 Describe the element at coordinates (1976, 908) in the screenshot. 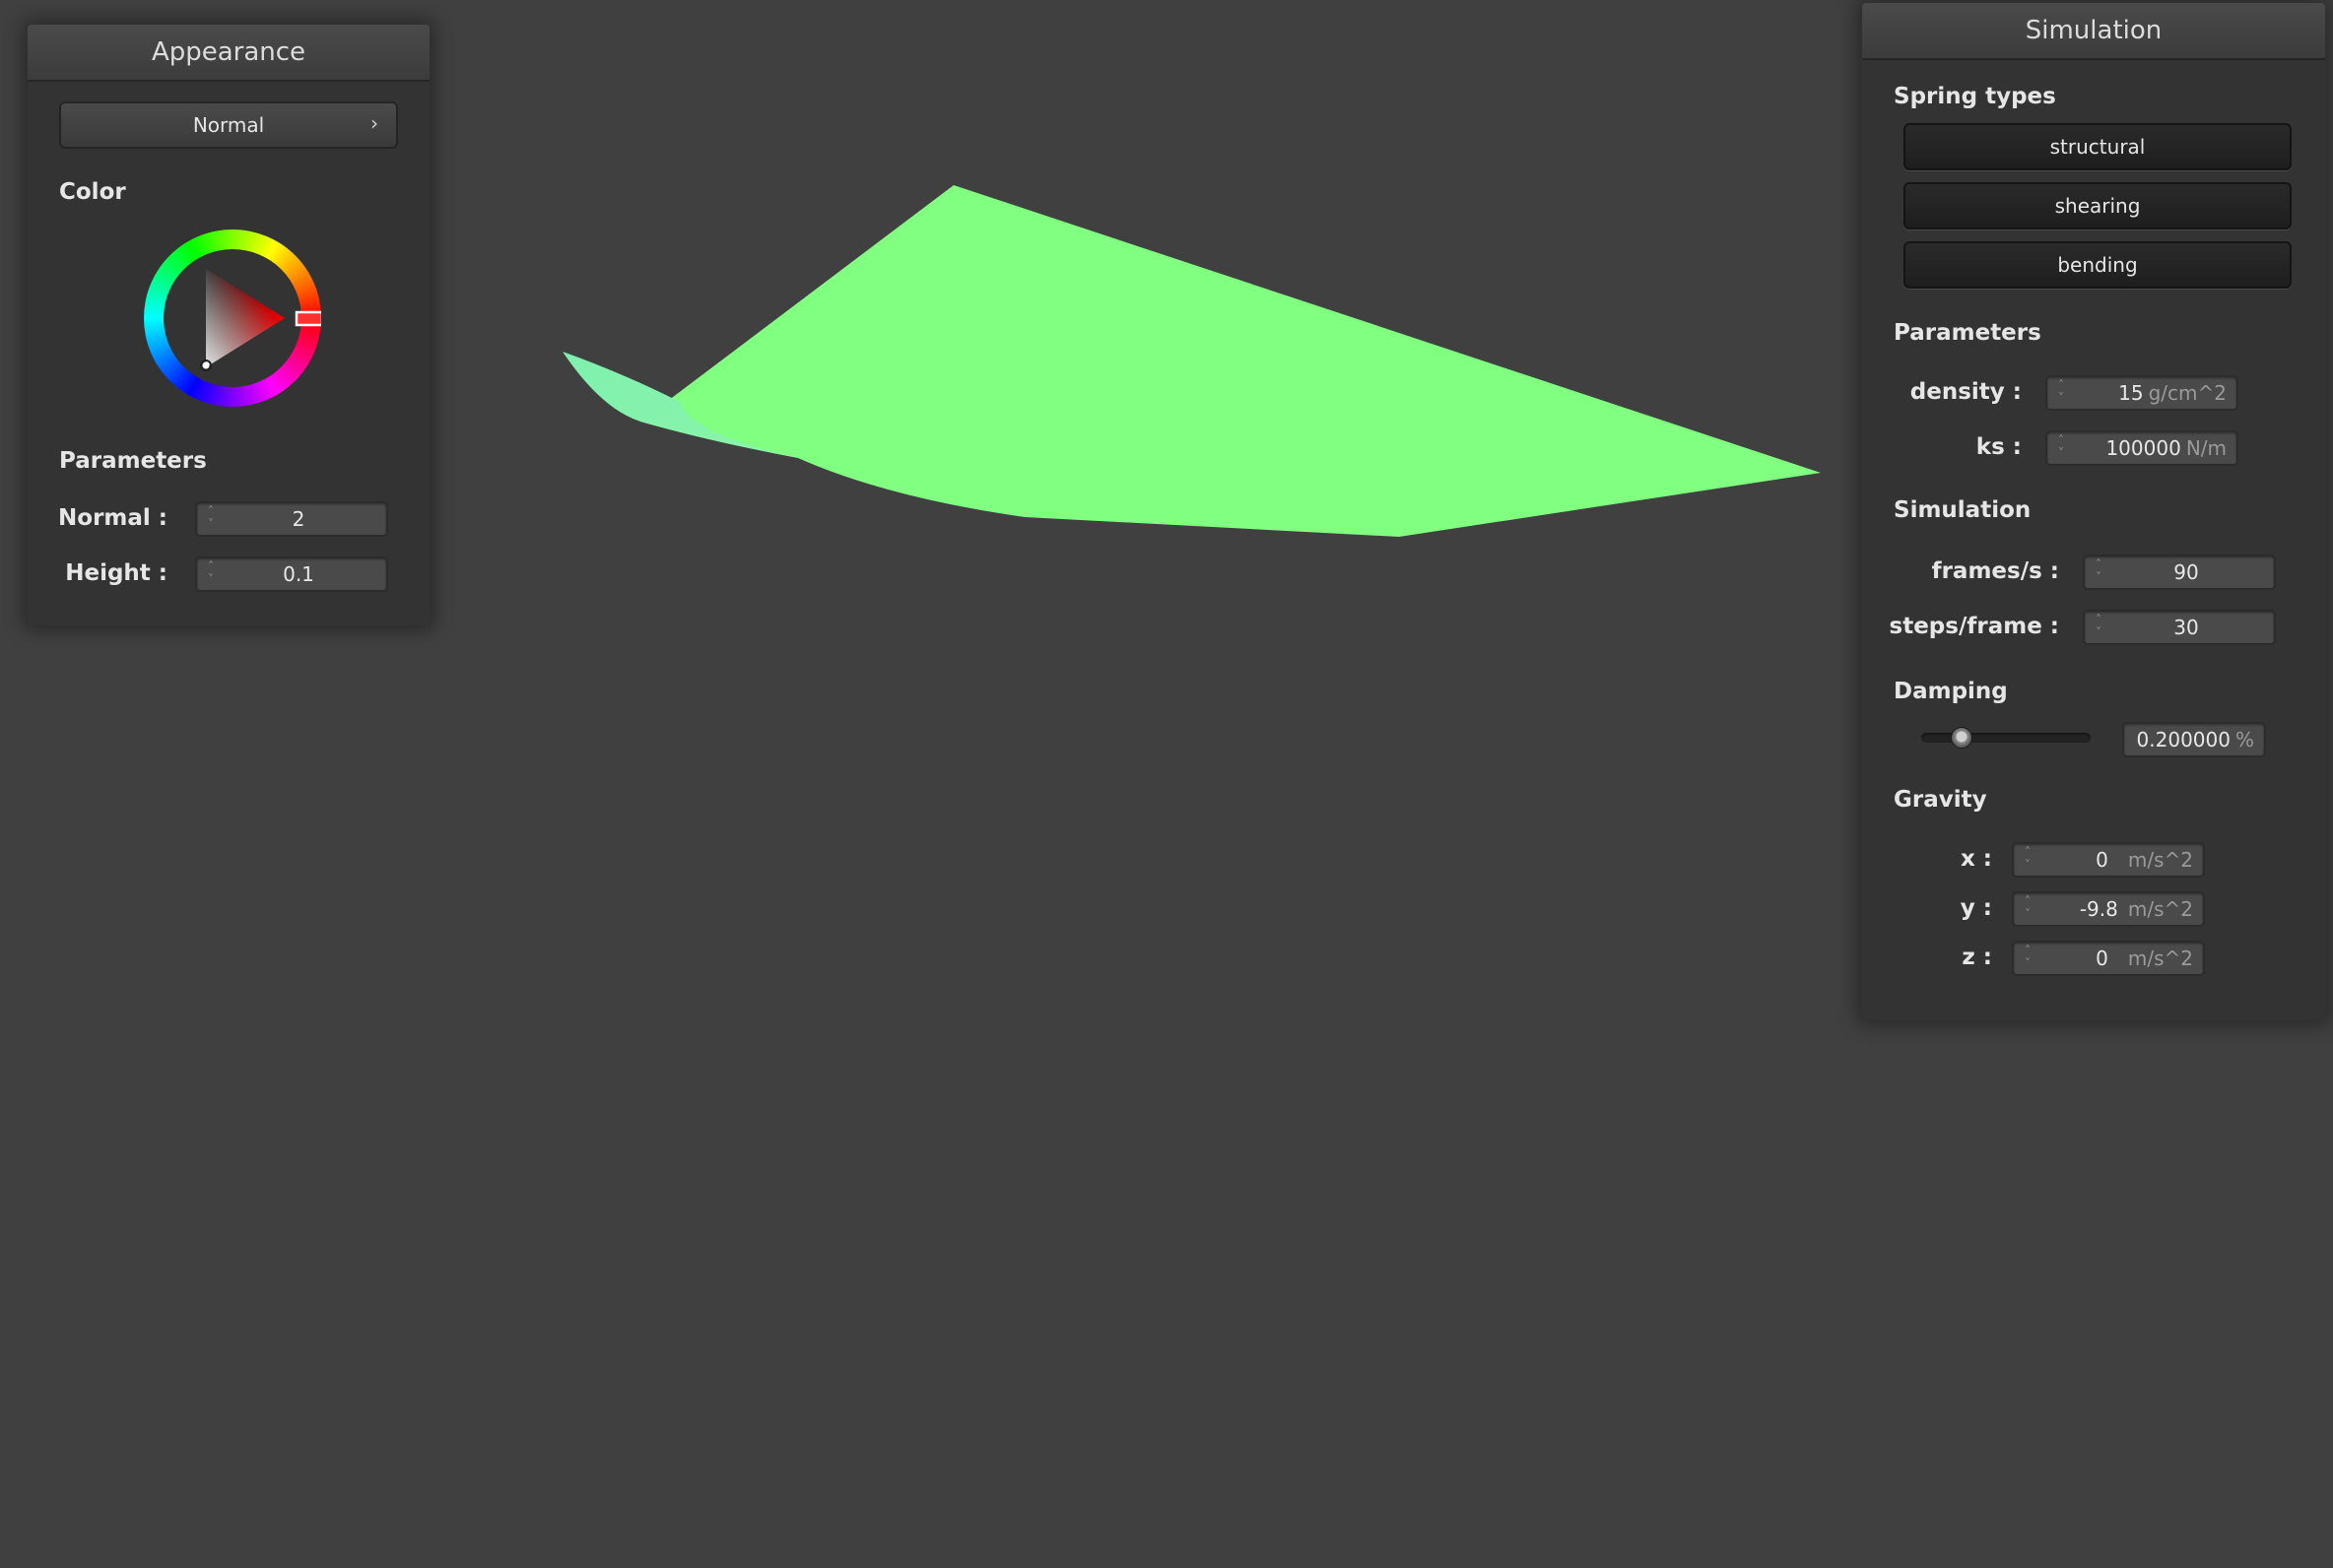

I see `gravity-y-label: y :` at that location.